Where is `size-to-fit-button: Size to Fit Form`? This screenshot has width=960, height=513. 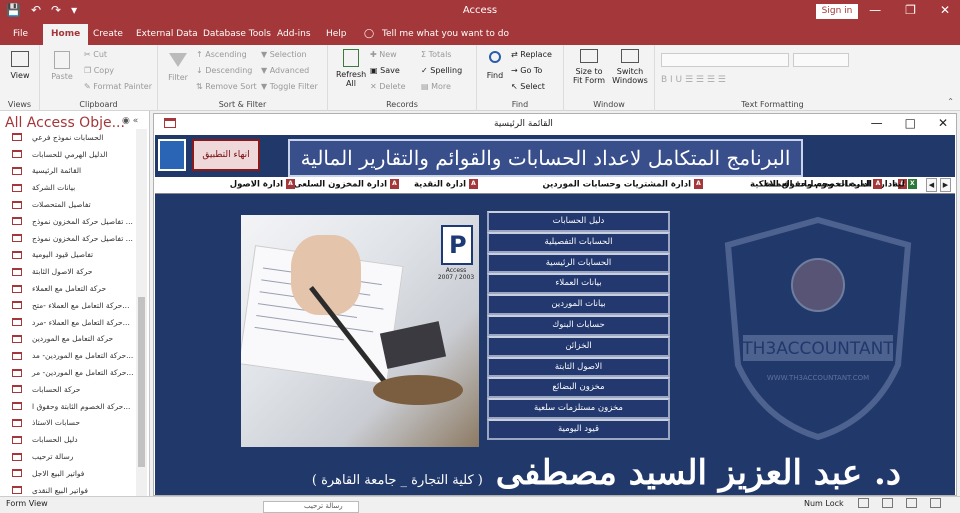
size-to-fit-button: Size to Fit Form is located at coordinates (589, 67).